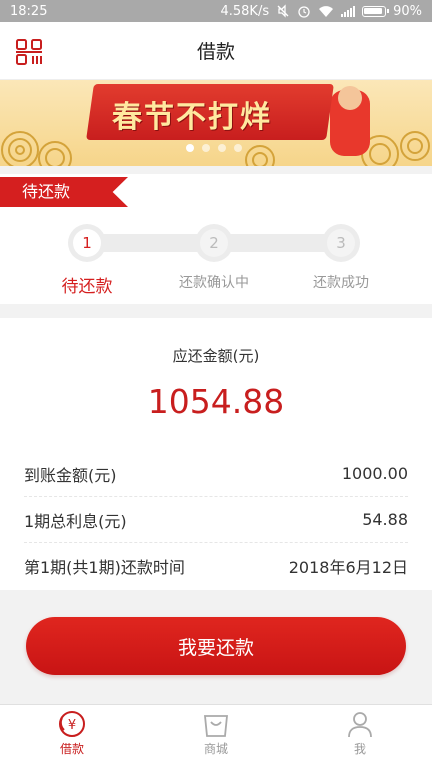 The height and width of the screenshot is (761, 432). I want to click on tab-label: 我, so click(359, 748).